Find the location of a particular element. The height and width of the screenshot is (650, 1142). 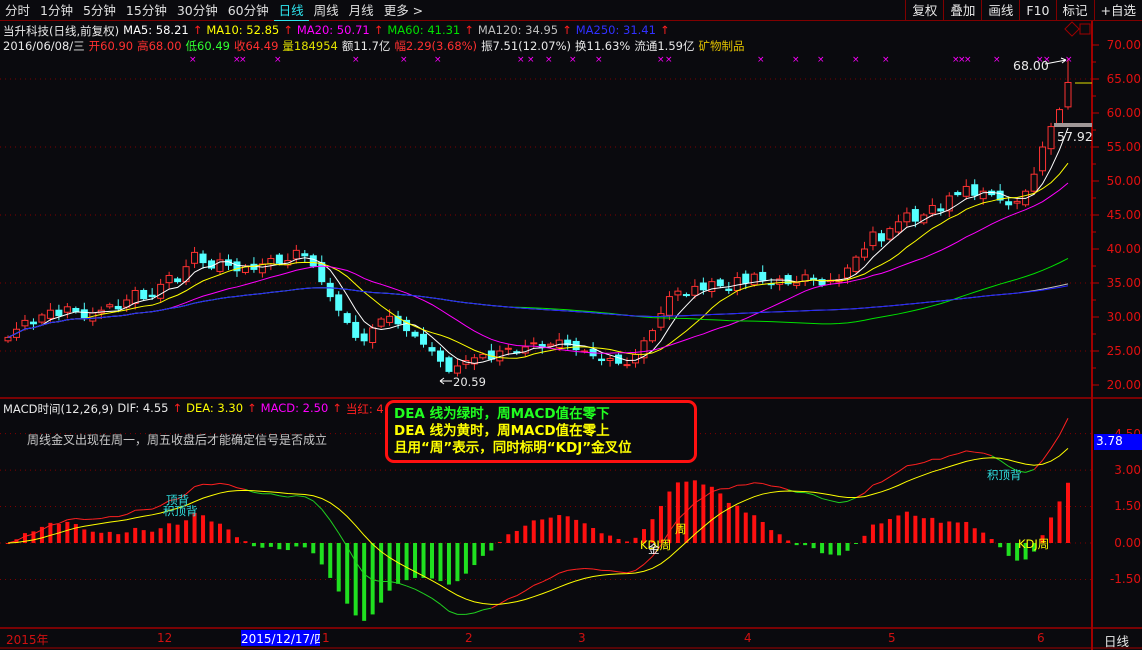

period-daily: 日线 is located at coordinates (291, 10).